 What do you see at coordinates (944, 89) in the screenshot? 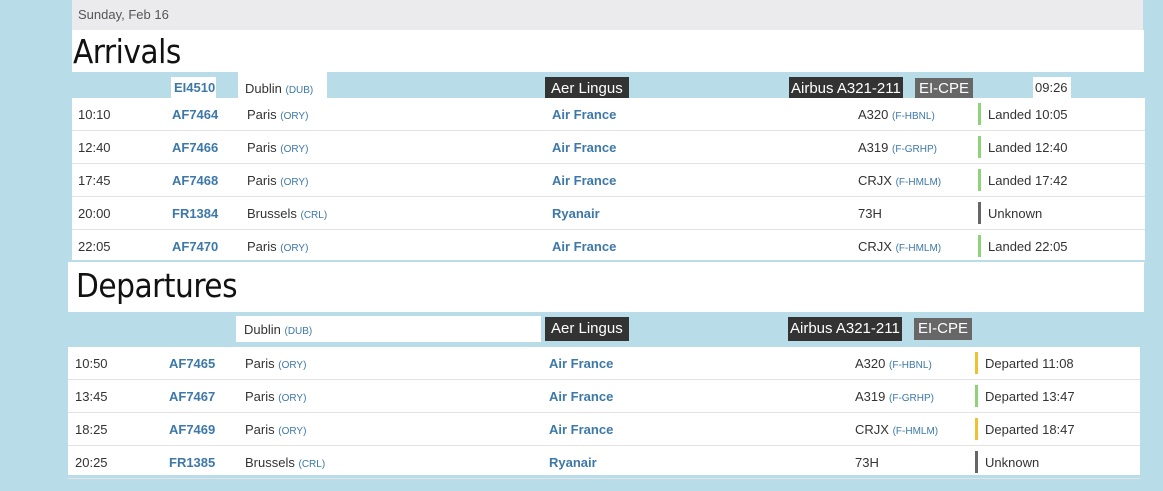
I see `header-registration-tag: EI-CPE` at bounding box center [944, 89].